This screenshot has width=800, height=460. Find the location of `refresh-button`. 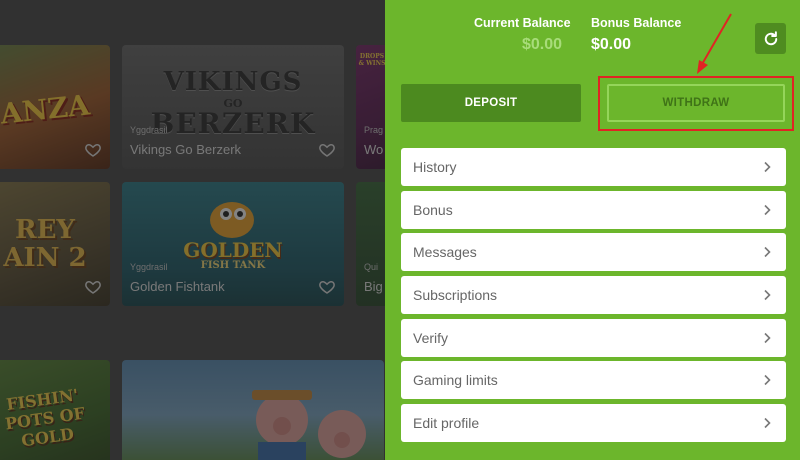

refresh-button is located at coordinates (770, 38).